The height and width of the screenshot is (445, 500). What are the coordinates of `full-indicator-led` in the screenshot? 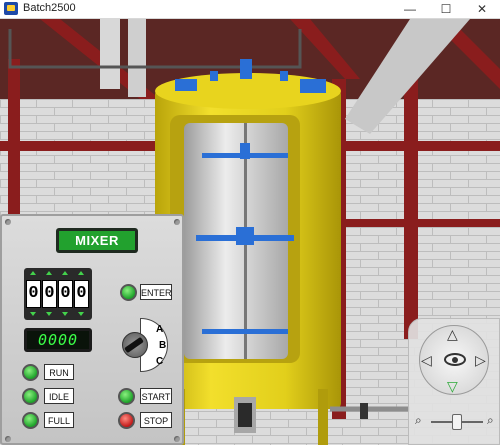 It's located at (30, 420).